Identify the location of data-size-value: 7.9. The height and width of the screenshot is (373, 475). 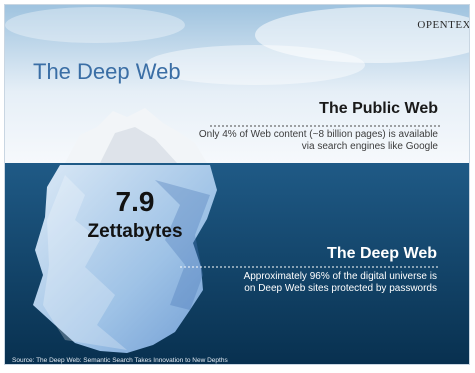
(135, 201).